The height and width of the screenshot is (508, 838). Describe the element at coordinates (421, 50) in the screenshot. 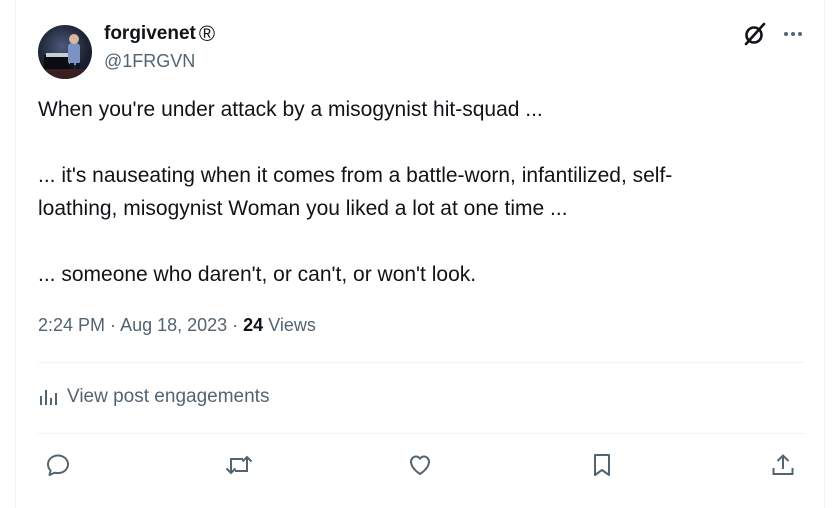

I see `post-header: forgivenet ® @1FRGVN` at that location.